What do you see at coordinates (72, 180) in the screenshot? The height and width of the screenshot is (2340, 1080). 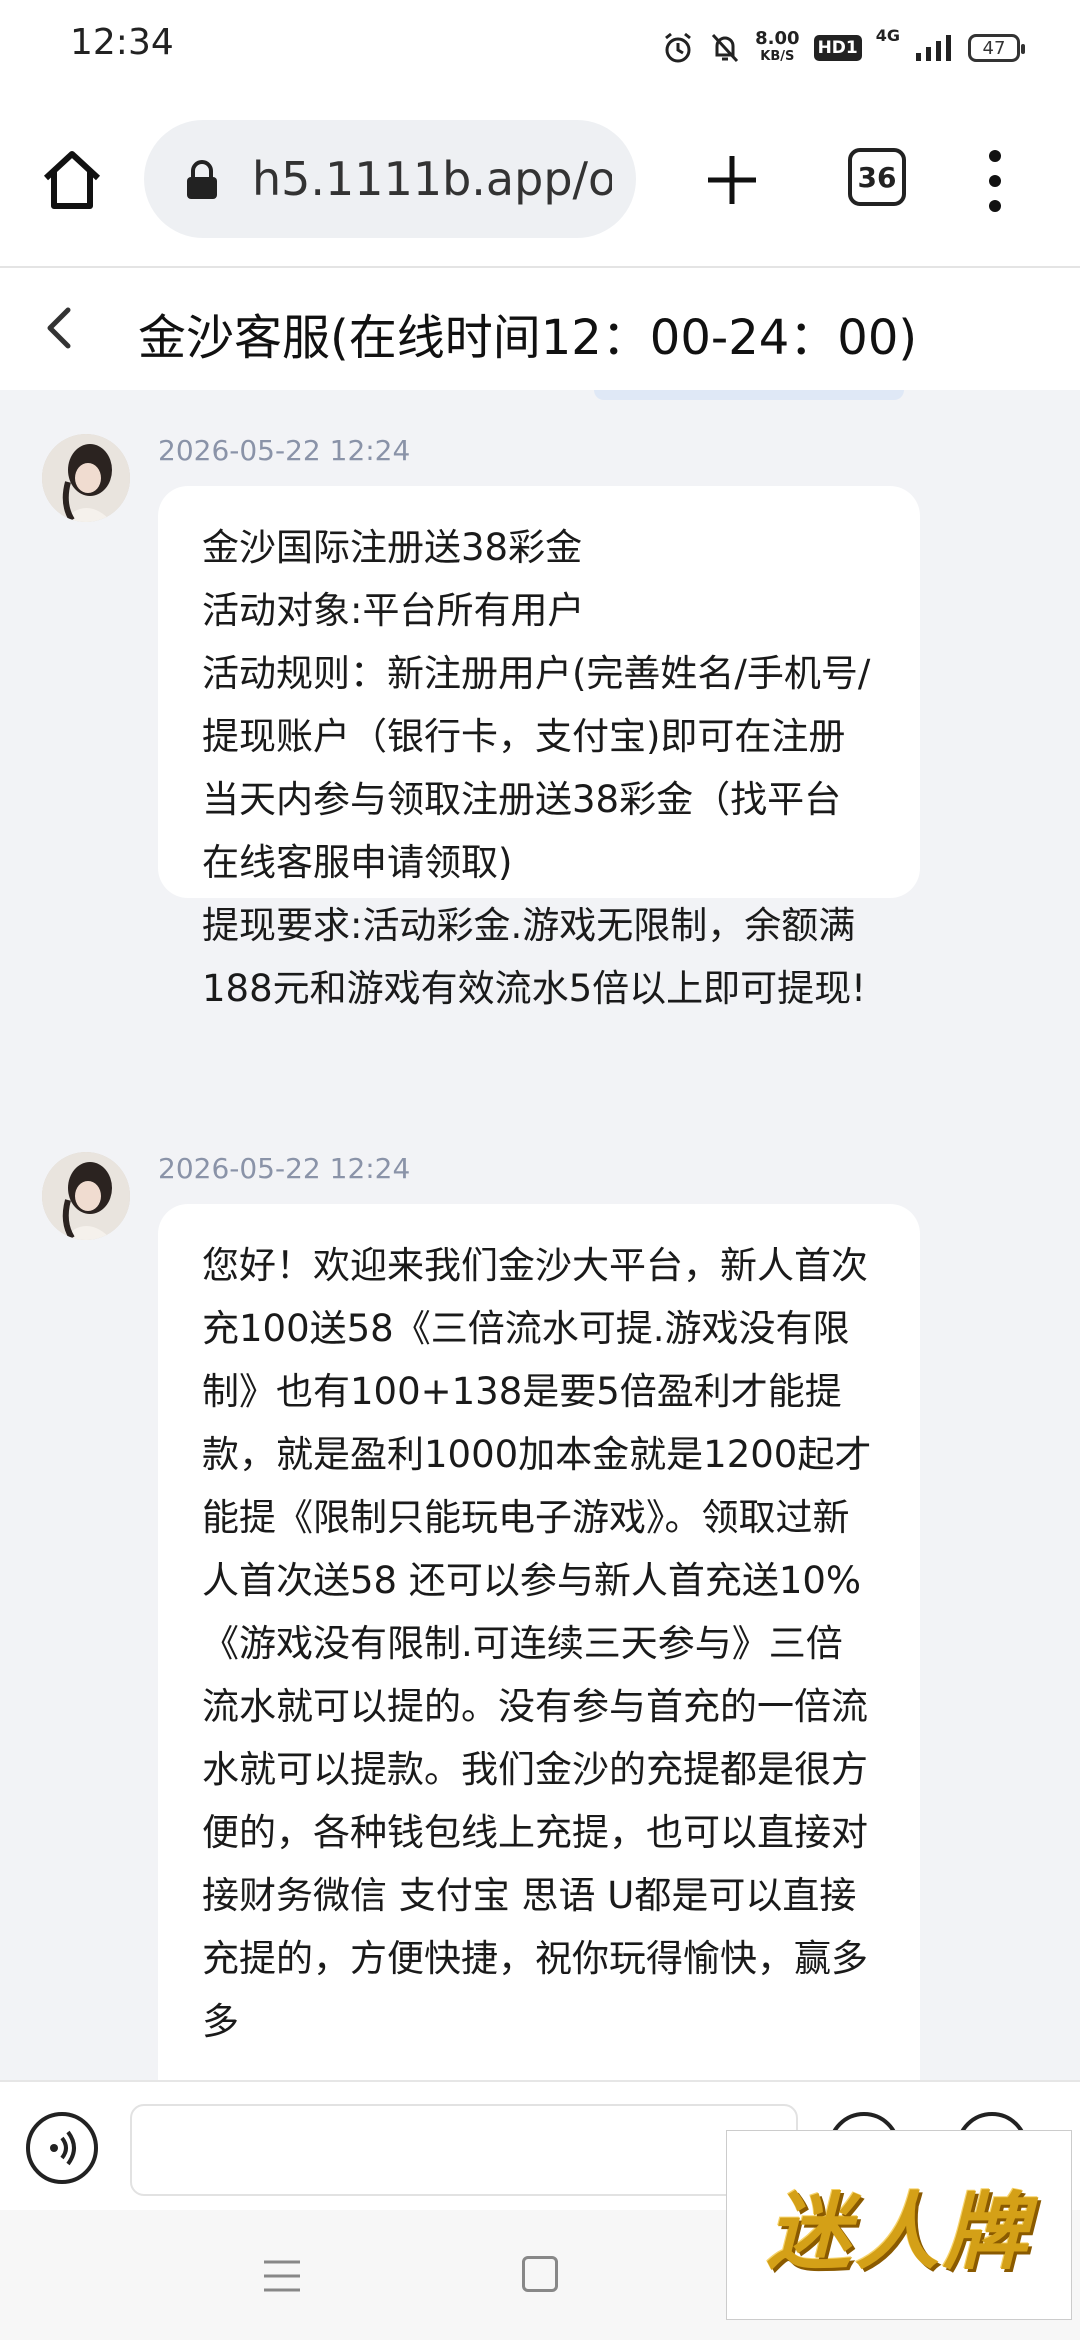 I see `home-icon` at bounding box center [72, 180].